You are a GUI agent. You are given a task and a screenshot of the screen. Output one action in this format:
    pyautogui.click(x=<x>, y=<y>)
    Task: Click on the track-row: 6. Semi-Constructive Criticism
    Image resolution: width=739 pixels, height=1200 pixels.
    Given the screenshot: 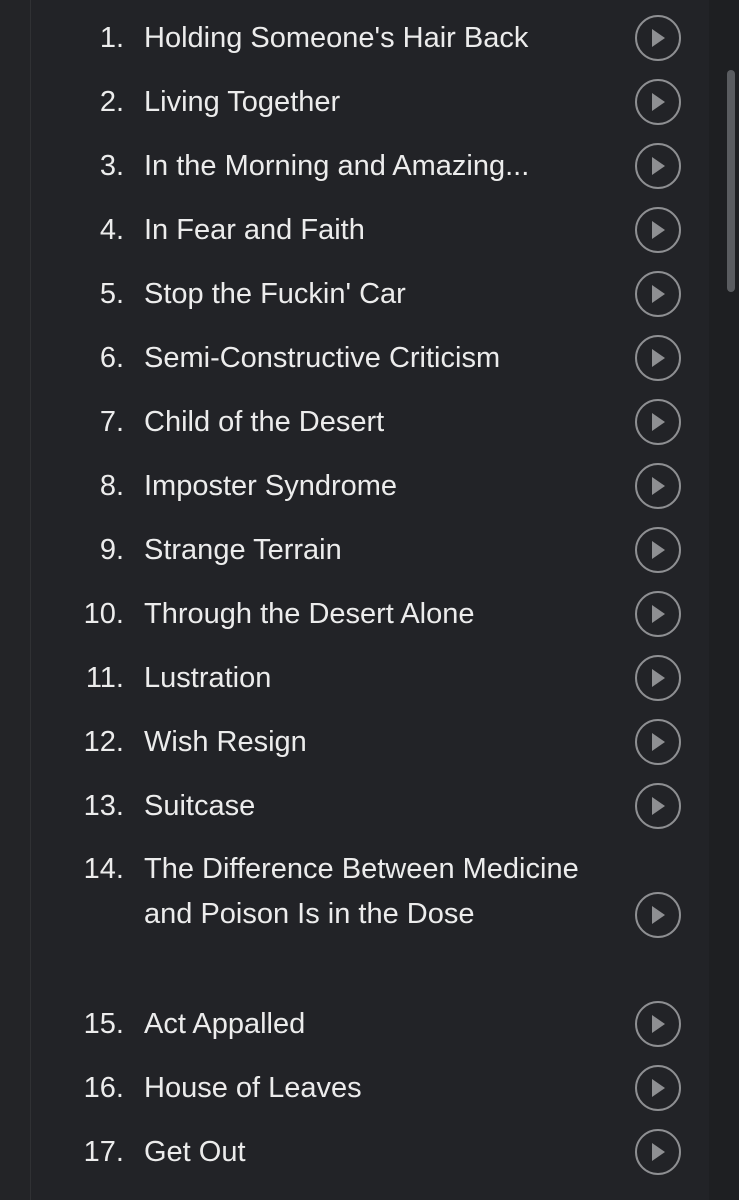 What is the action you would take?
    pyautogui.click(x=369, y=358)
    